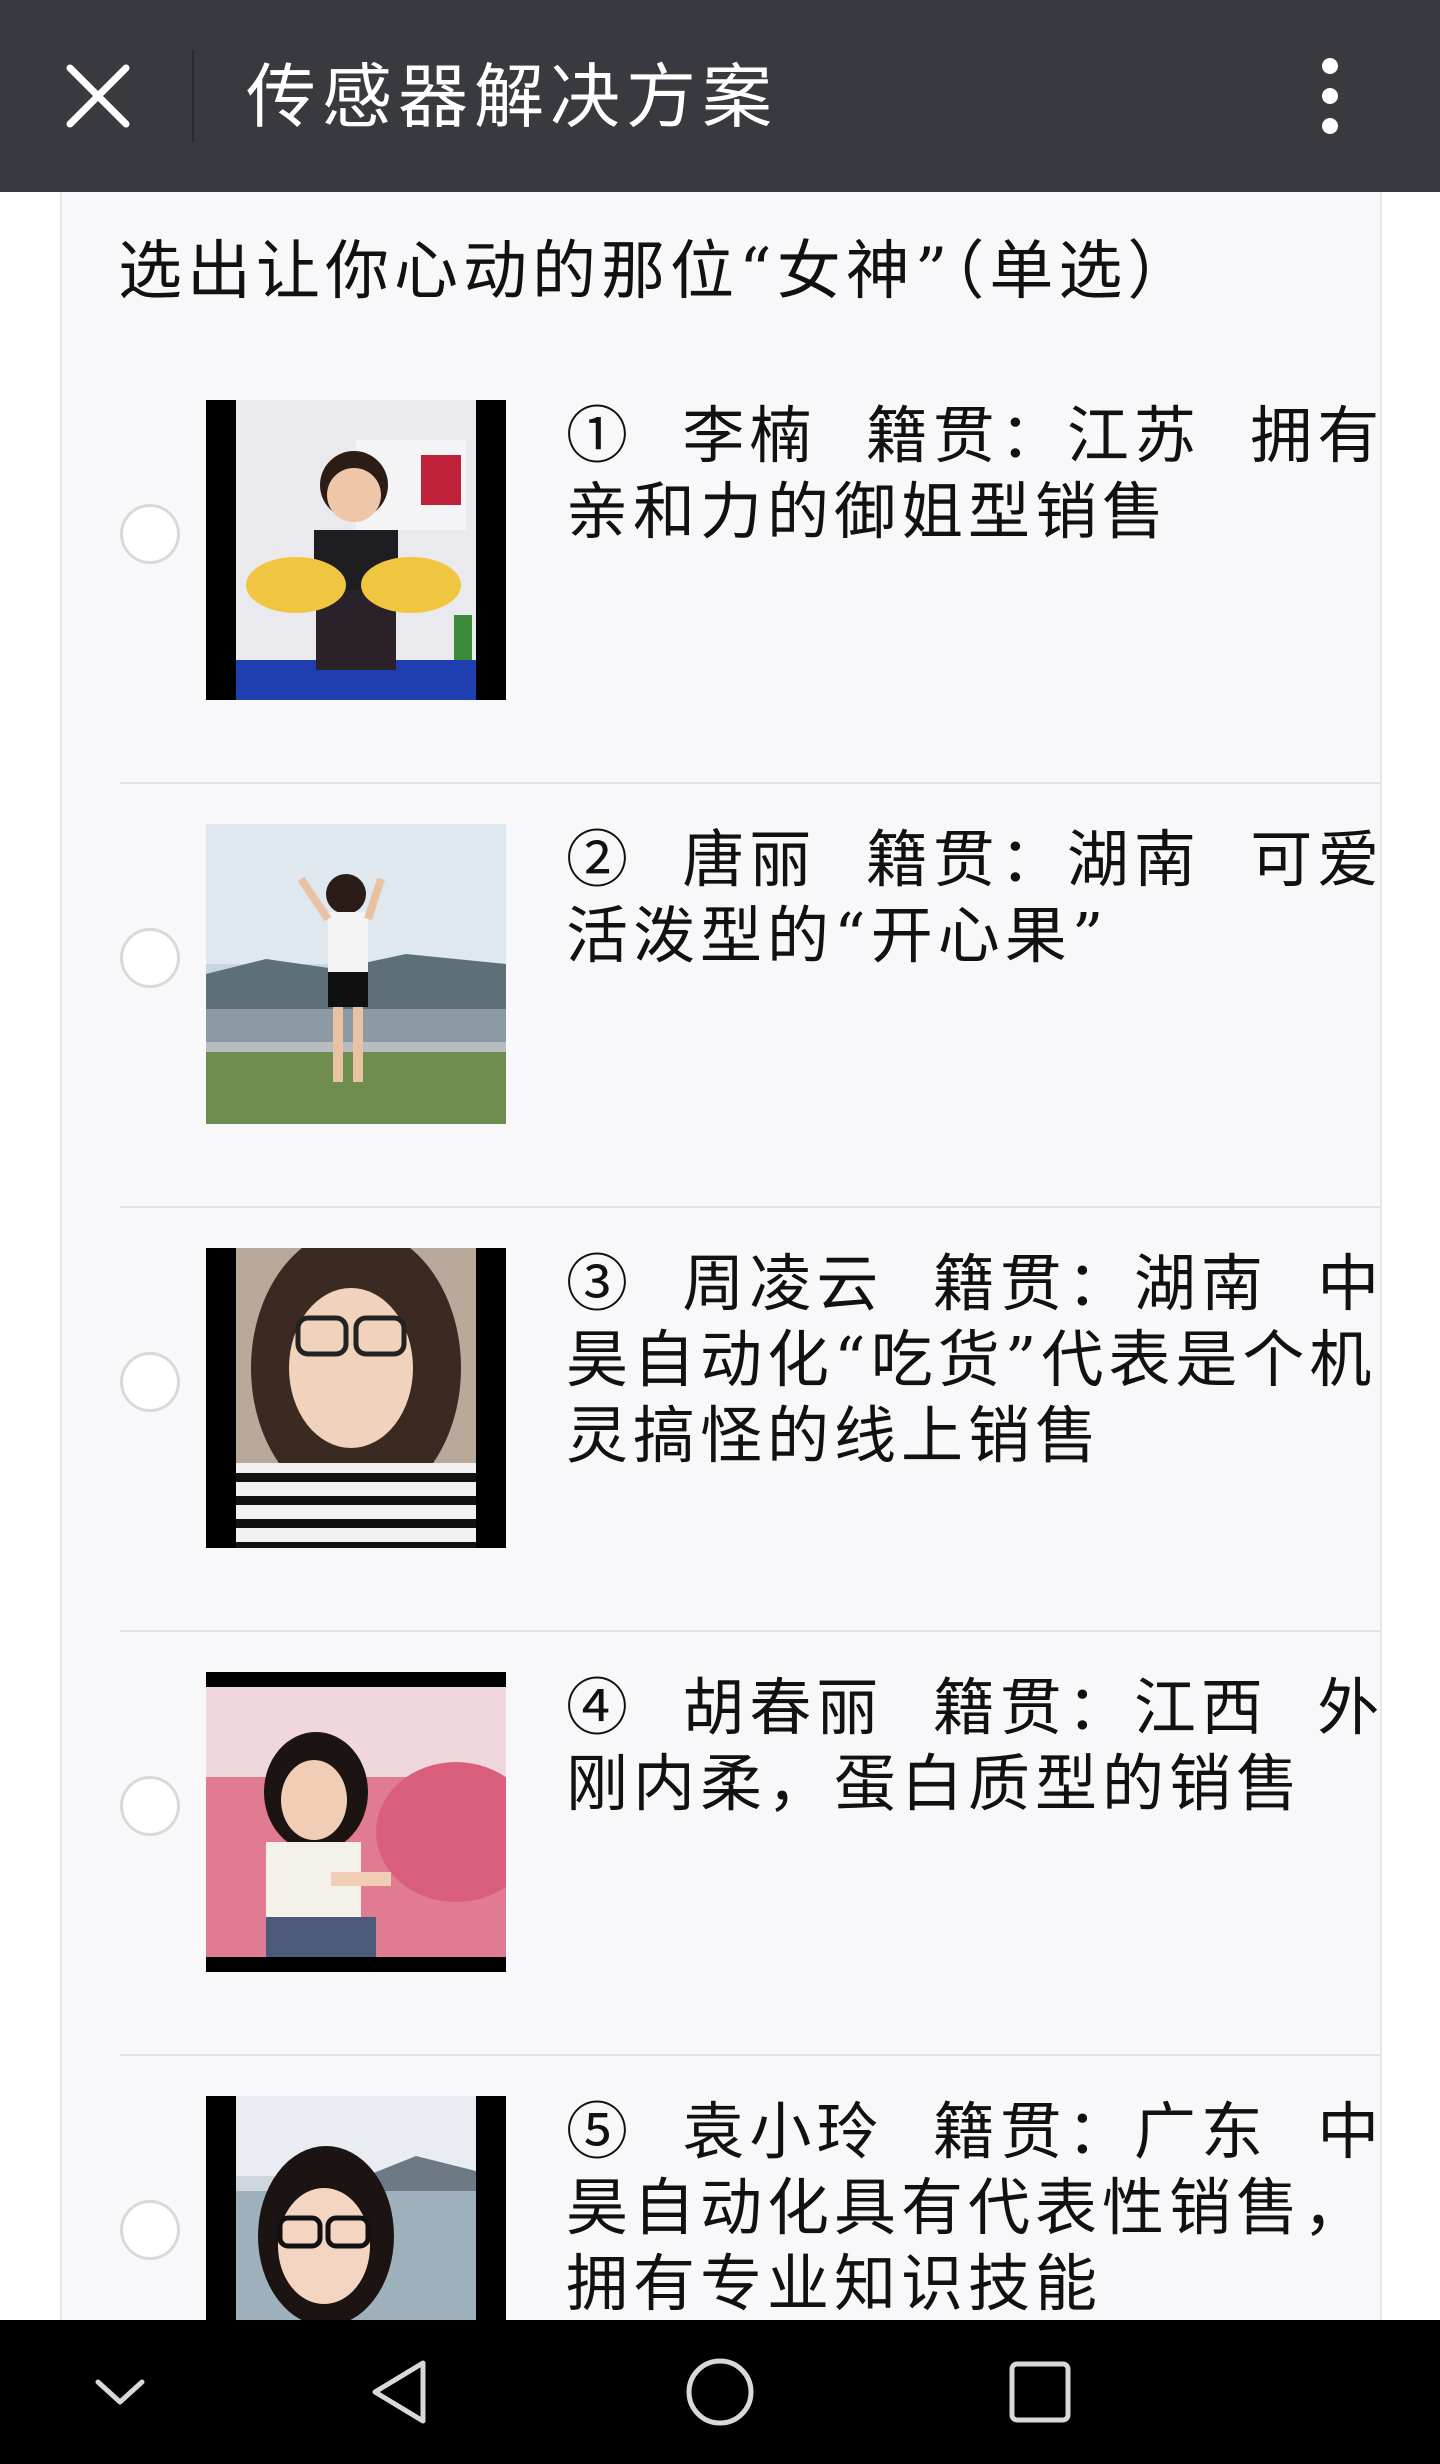 Image resolution: width=1440 pixels, height=2464 pixels. I want to click on recents-button, so click(1040, 2392).